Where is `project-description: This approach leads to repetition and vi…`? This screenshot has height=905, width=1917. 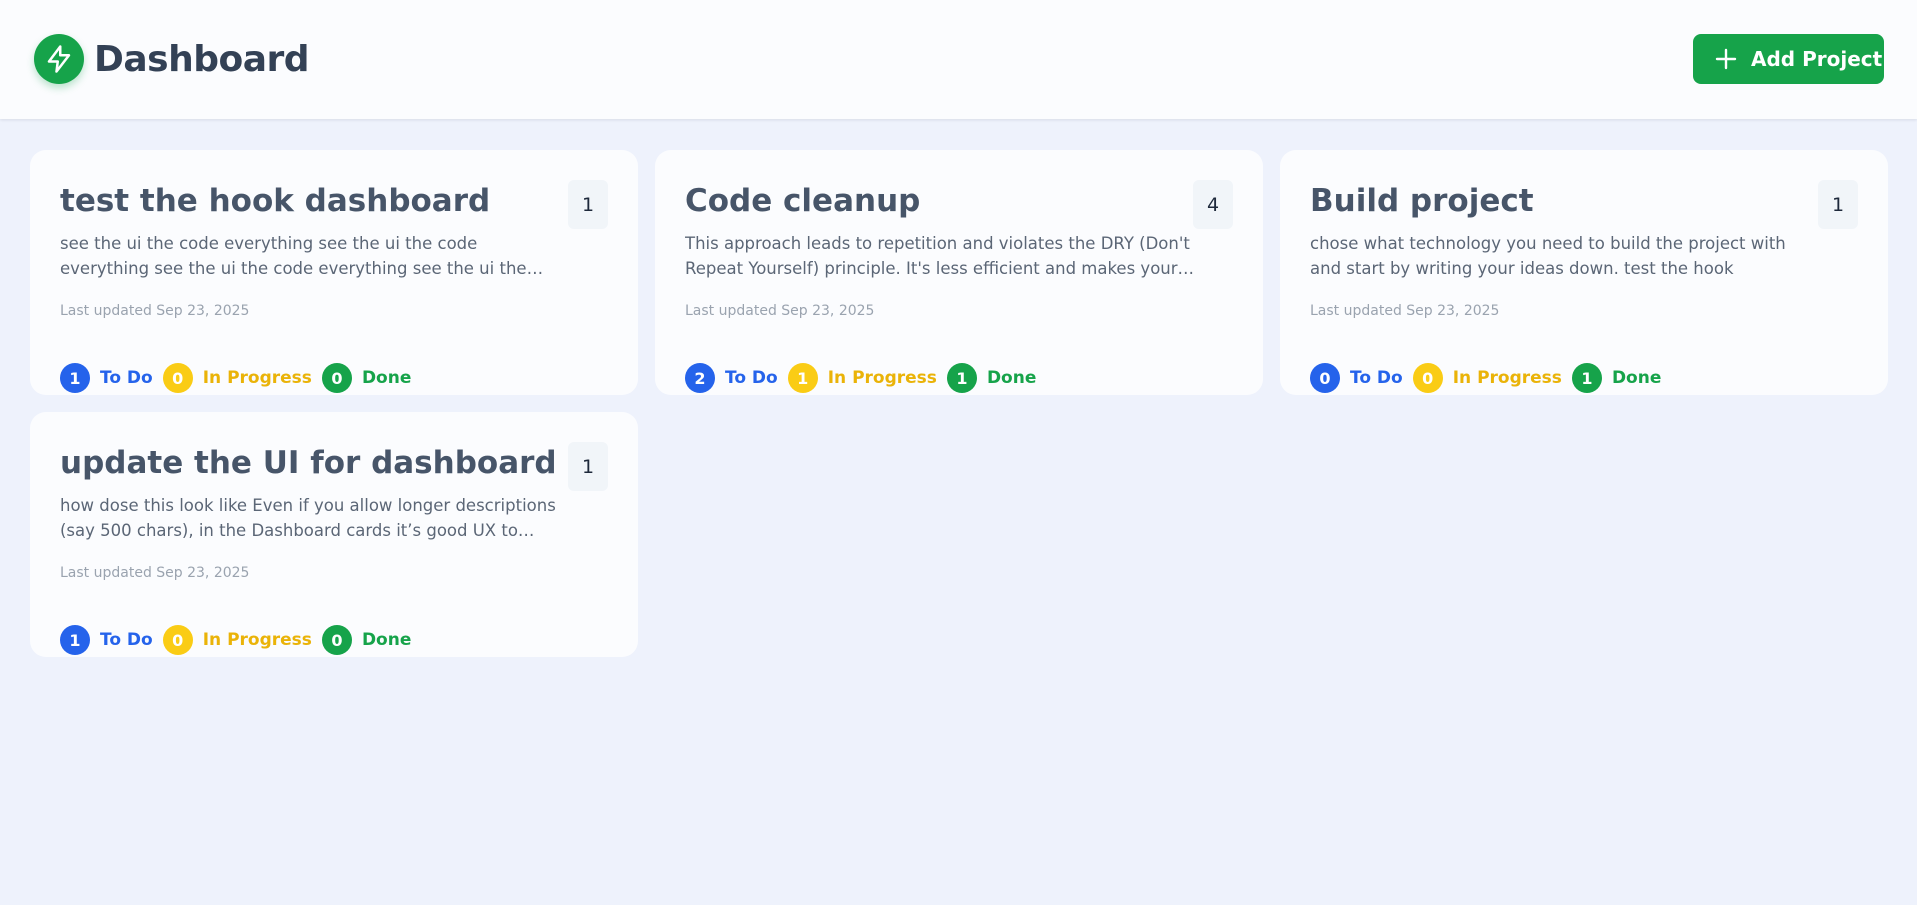
project-description: This approach leads to repetition and vi… is located at coordinates (937, 256).